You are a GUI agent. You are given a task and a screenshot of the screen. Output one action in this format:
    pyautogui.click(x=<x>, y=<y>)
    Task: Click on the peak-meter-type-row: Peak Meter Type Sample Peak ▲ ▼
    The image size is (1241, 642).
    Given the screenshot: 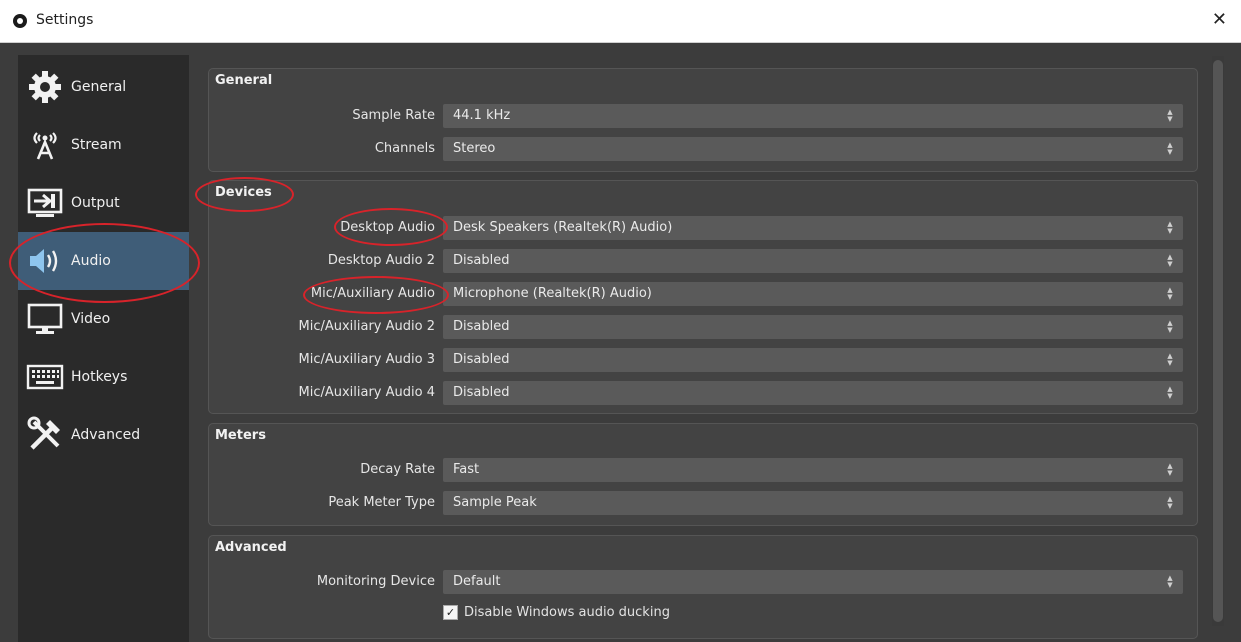 What is the action you would take?
    pyautogui.click(x=703, y=503)
    